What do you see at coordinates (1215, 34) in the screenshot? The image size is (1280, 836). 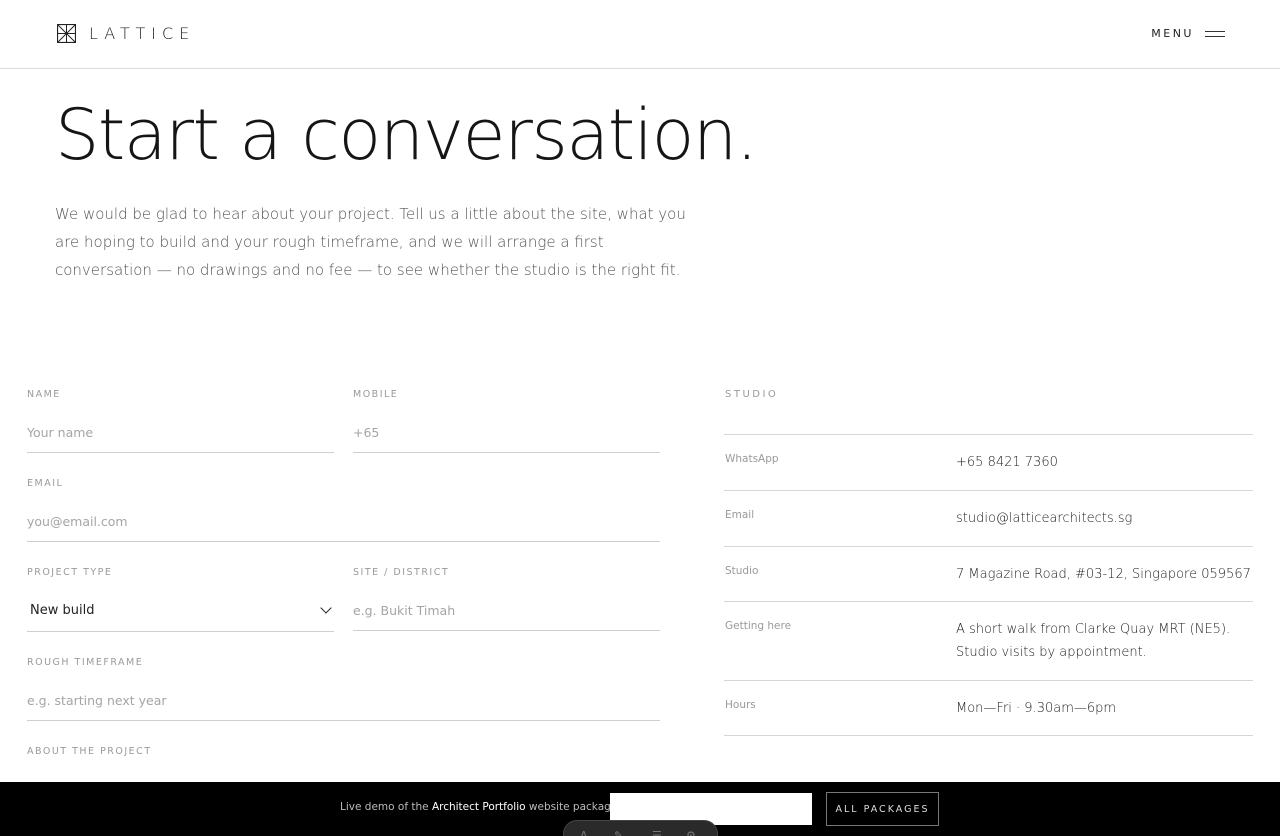 I see `hamburger-icon` at bounding box center [1215, 34].